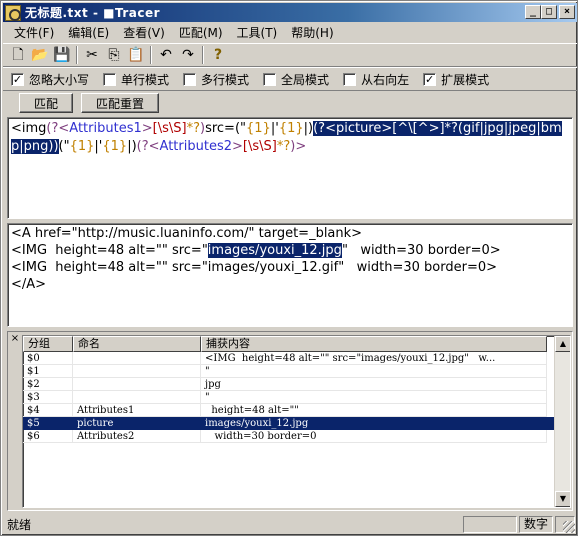 Image resolution: width=578 pixels, height=536 pixels. I want to click on status-bar: 就绪 数字, so click(290, 524).